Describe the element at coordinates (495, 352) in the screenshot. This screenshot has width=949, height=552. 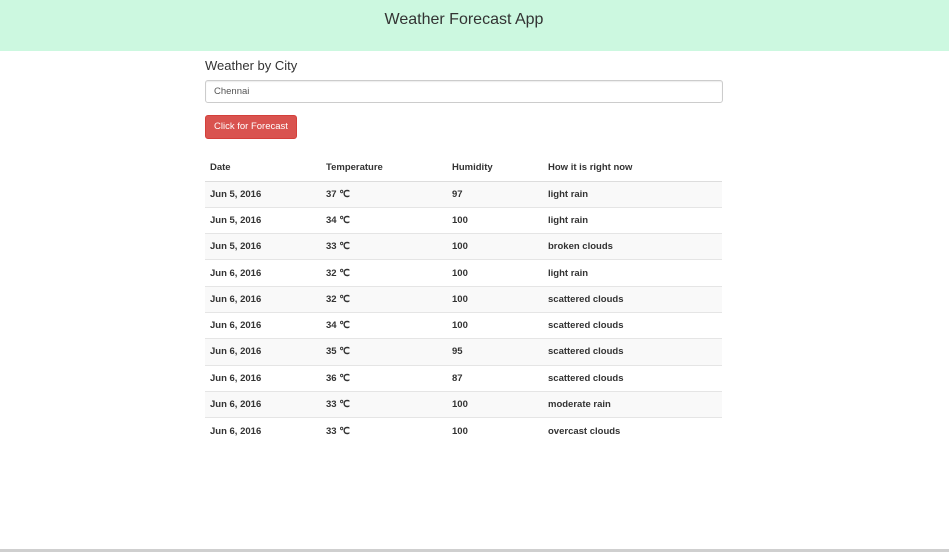
I see `humidity-cell: 95` at that location.